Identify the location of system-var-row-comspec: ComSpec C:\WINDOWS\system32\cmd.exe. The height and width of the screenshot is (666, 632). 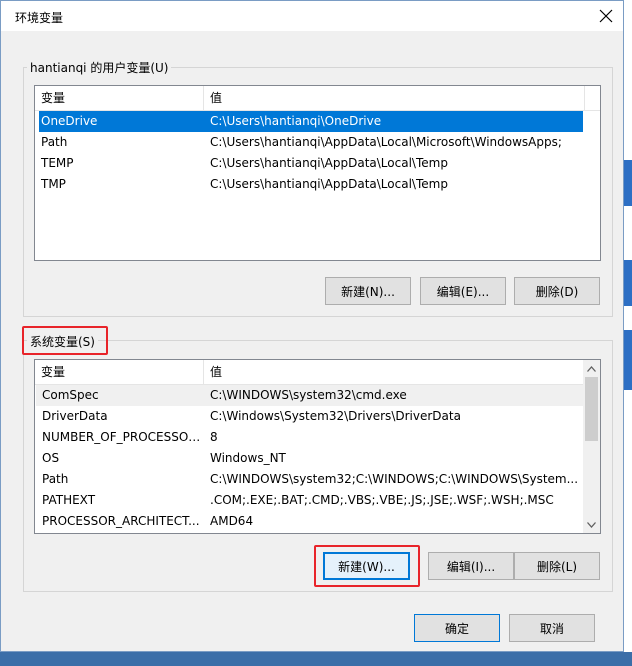
(309, 395).